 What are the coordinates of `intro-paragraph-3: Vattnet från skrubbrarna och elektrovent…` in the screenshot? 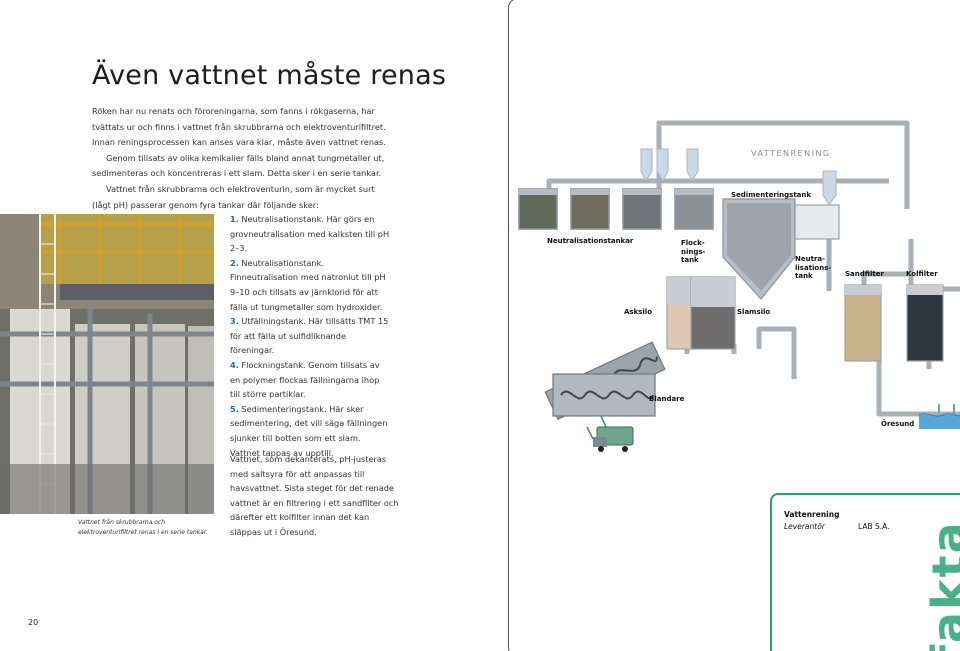 It's located at (233, 196).